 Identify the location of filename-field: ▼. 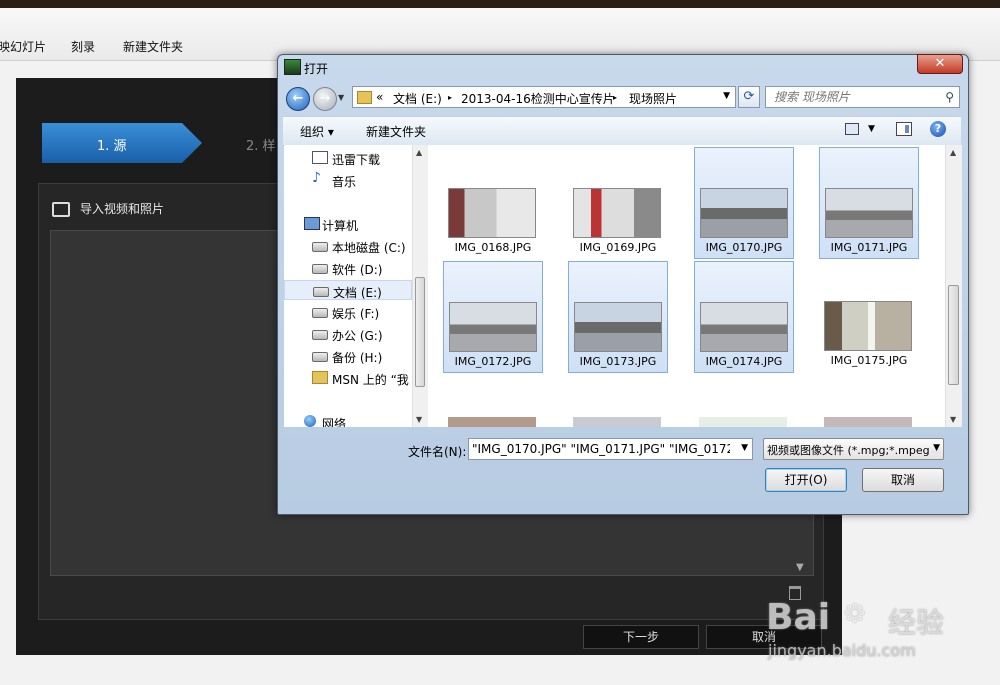
(610, 449).